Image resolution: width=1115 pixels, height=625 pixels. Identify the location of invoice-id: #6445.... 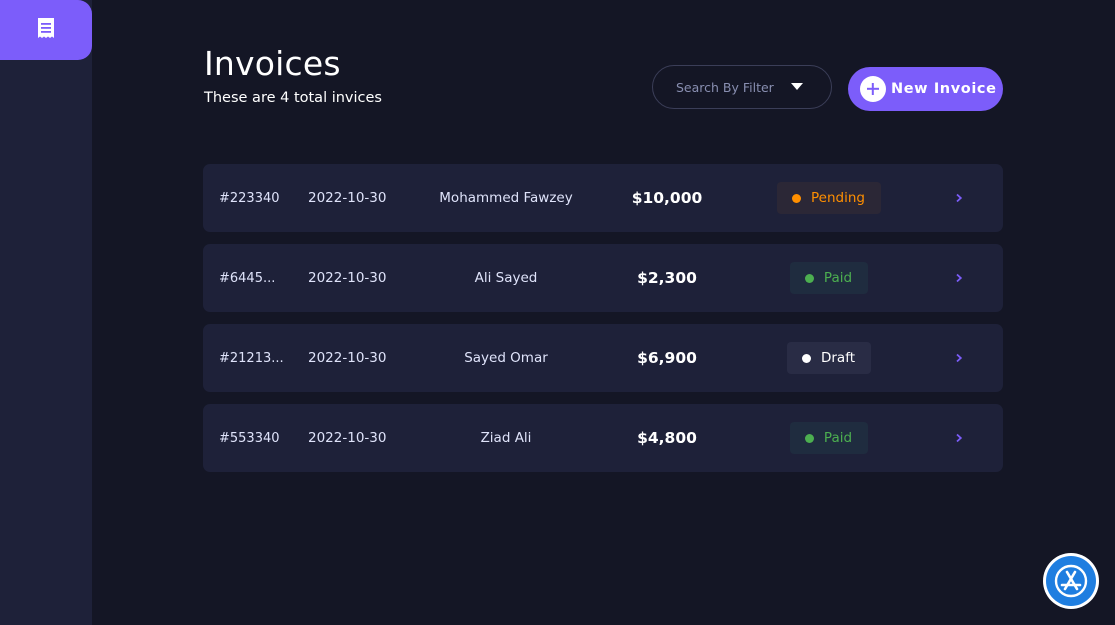
(247, 278).